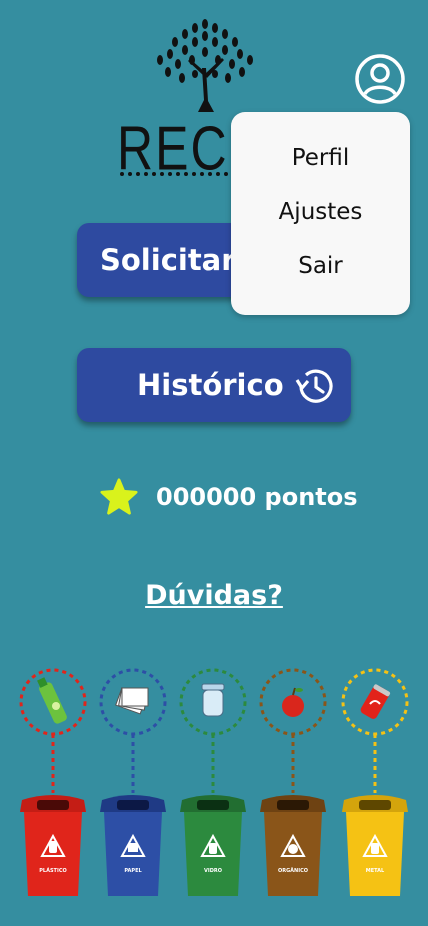 This screenshot has width=428, height=926. I want to click on points-display: 000000 pontos, so click(229, 497).